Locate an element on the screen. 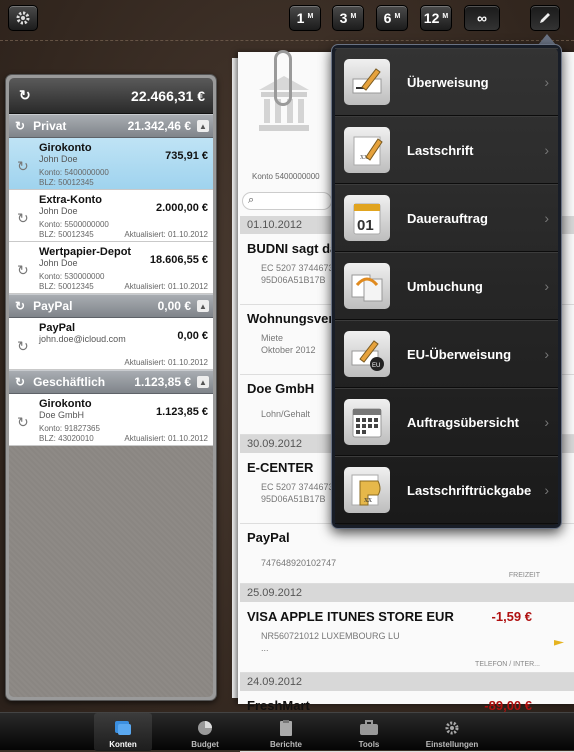 Image resolution: width=574 pixels, height=752 pixels. eu-transfer-icon: EU is located at coordinates (367, 354).